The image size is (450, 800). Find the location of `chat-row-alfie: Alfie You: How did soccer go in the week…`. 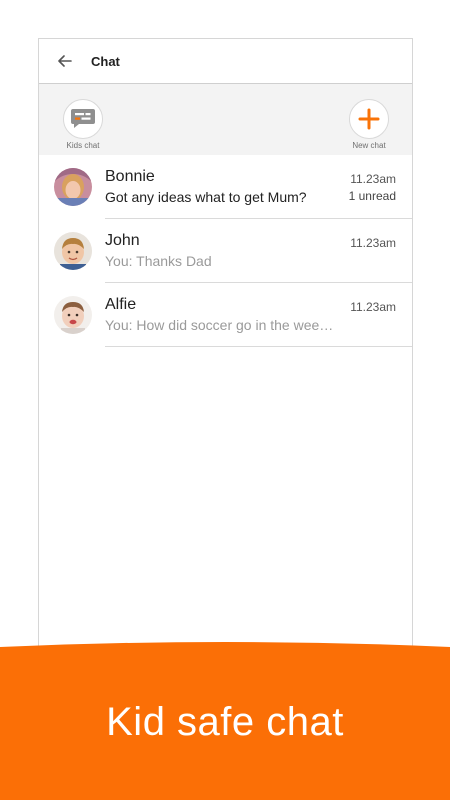

chat-row-alfie: Alfie You: How did soccer go in the week… is located at coordinates (225, 315).